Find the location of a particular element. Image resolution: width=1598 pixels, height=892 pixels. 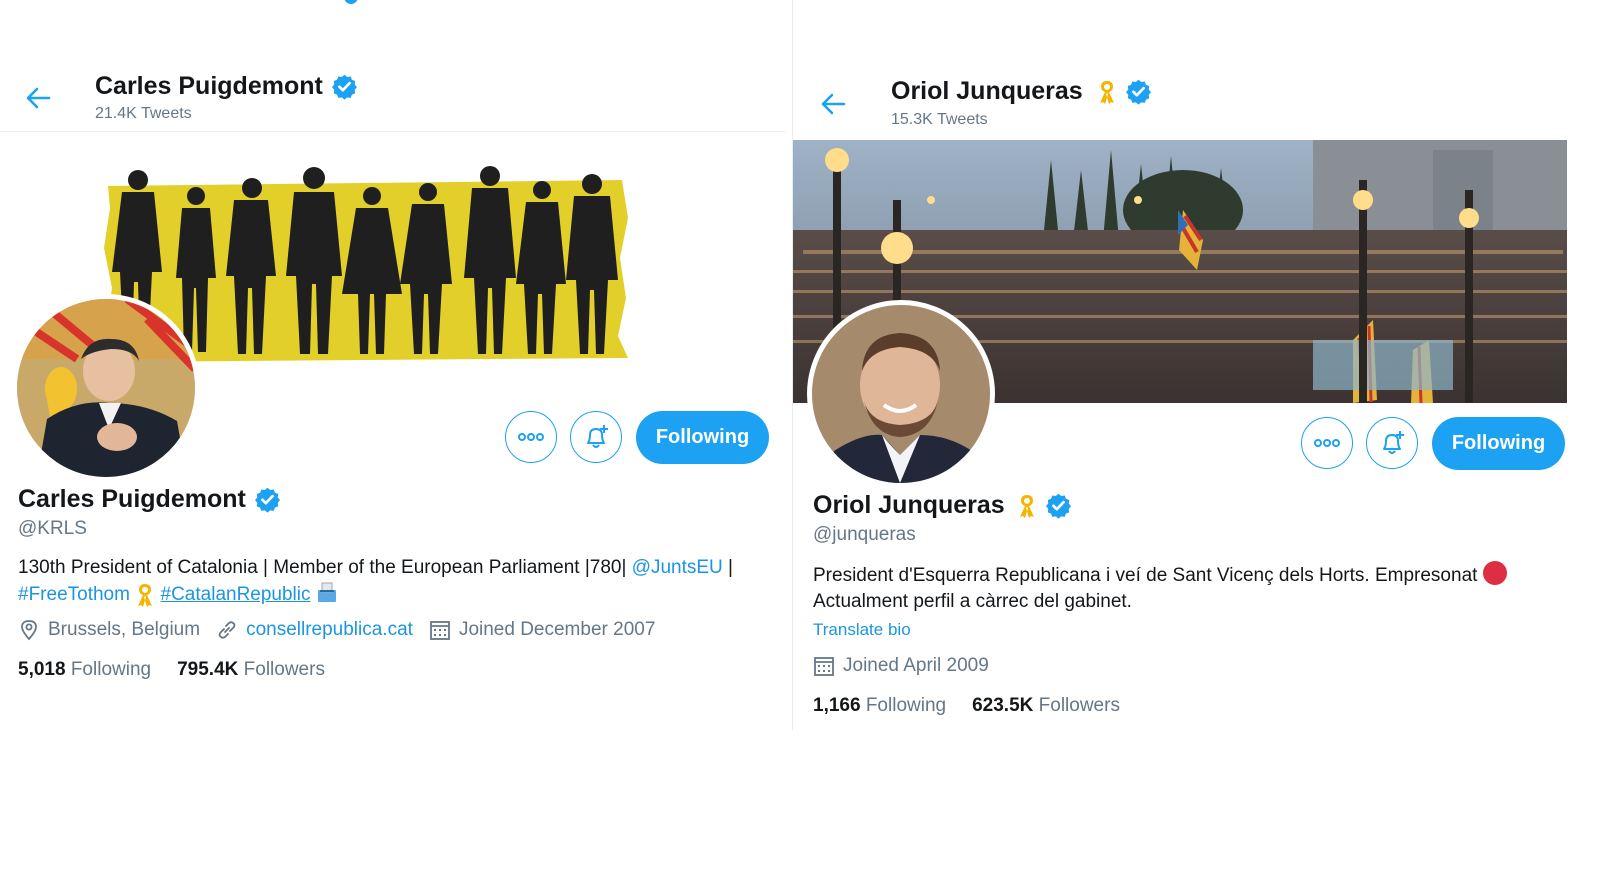

link-icon is located at coordinates (227, 630).